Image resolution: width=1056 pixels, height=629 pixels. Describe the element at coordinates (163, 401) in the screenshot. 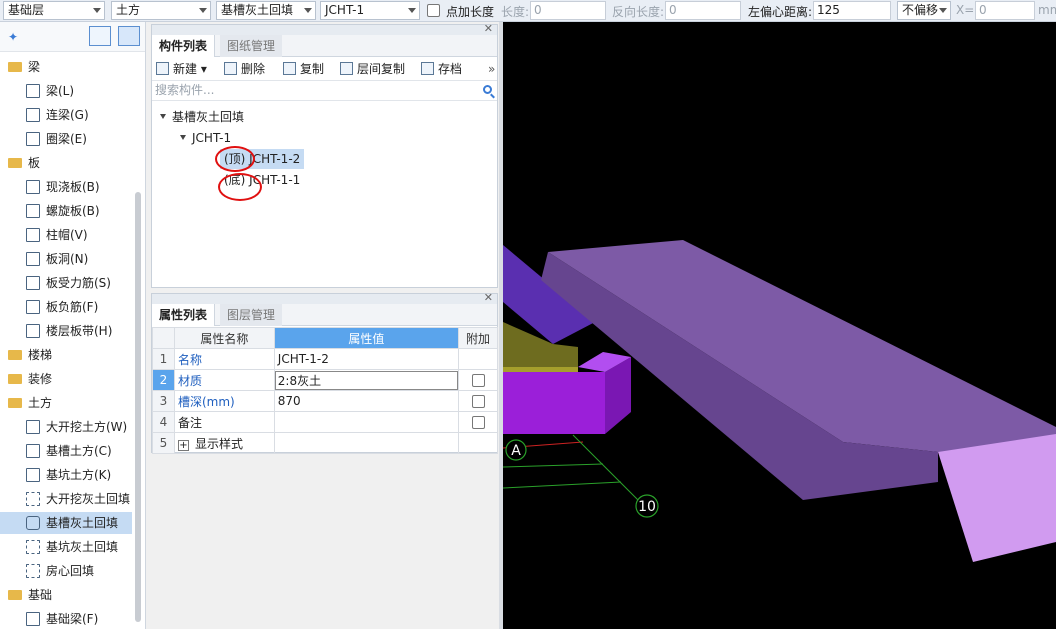

I see `row-number: 3` at that location.